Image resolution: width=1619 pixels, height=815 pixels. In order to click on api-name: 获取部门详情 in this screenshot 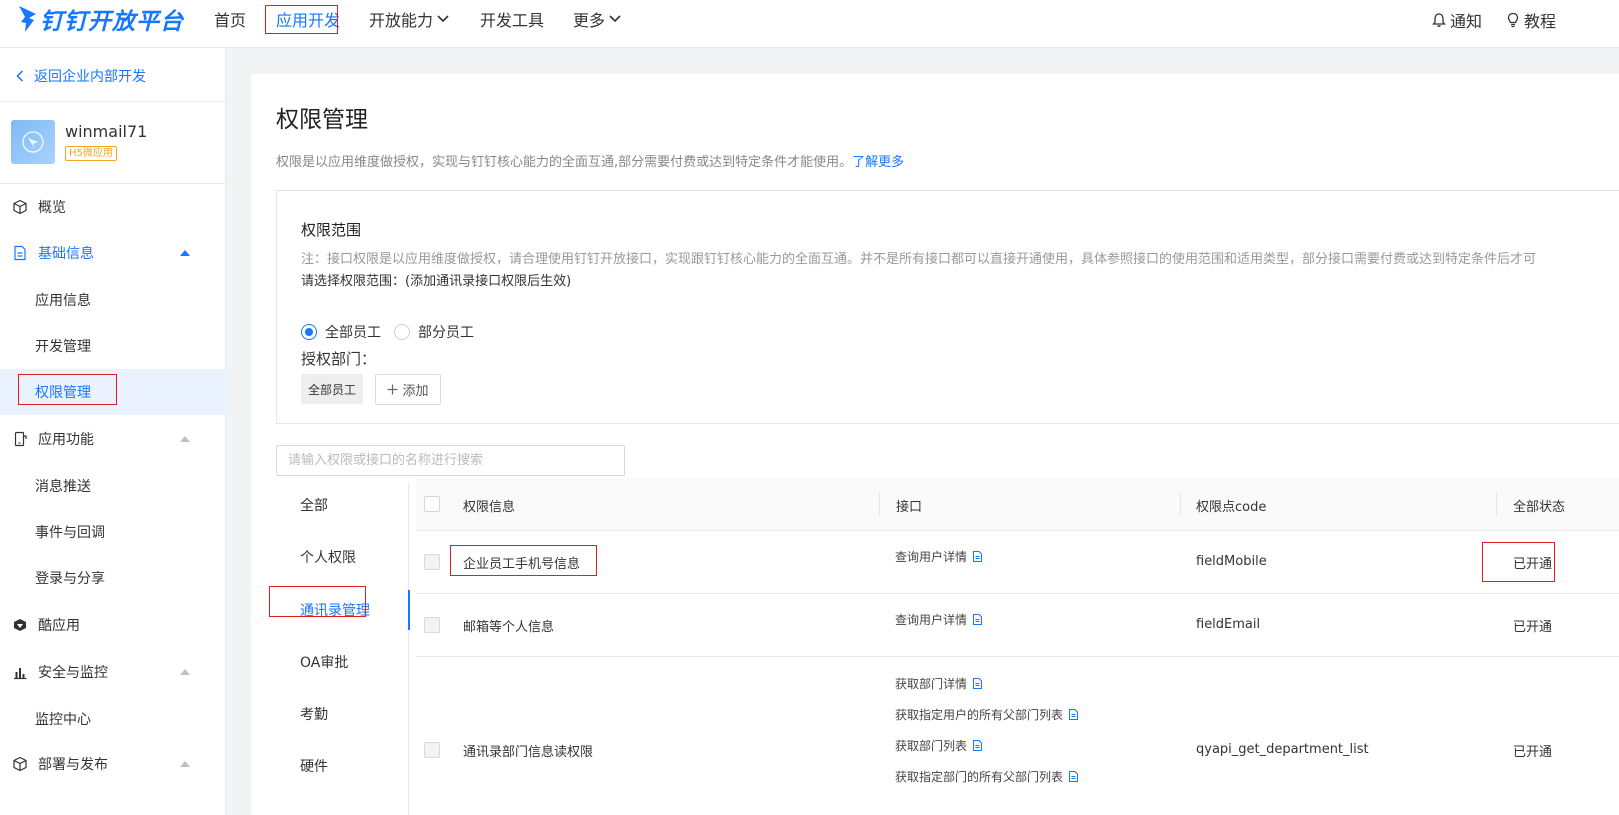, I will do `click(931, 684)`.